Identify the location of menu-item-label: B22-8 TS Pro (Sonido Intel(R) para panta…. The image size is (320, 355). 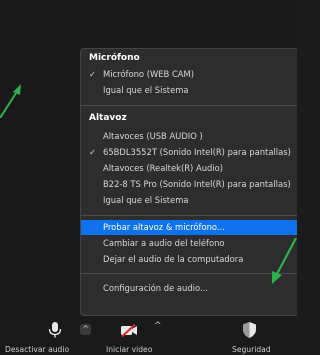
(197, 184).